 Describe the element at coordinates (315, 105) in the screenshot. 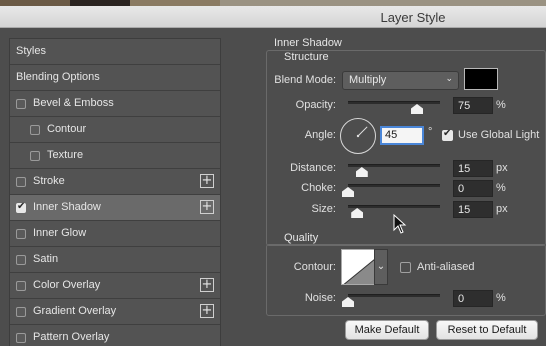

I see `opacity-label: Opacity:` at that location.